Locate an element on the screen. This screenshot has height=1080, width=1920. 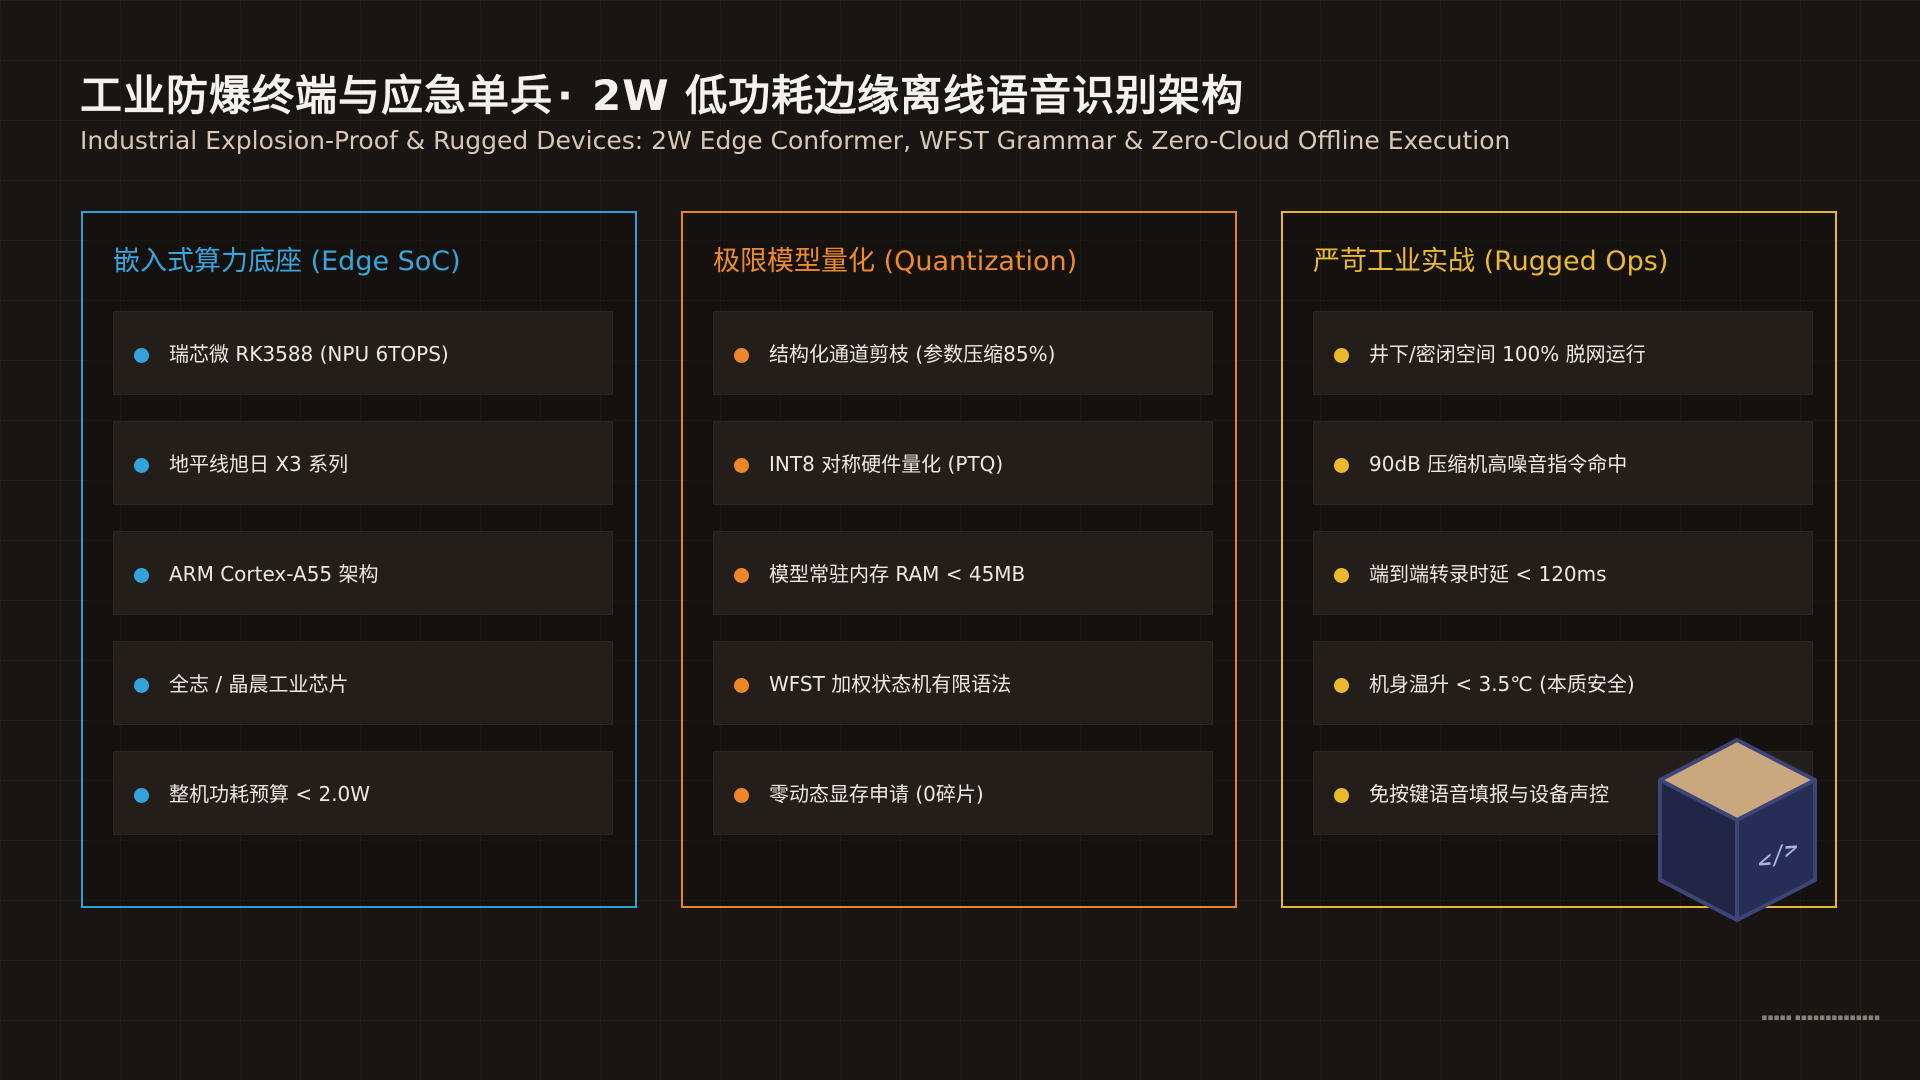
item-label: 免按键语音填报与设备声控 is located at coordinates (1489, 794).